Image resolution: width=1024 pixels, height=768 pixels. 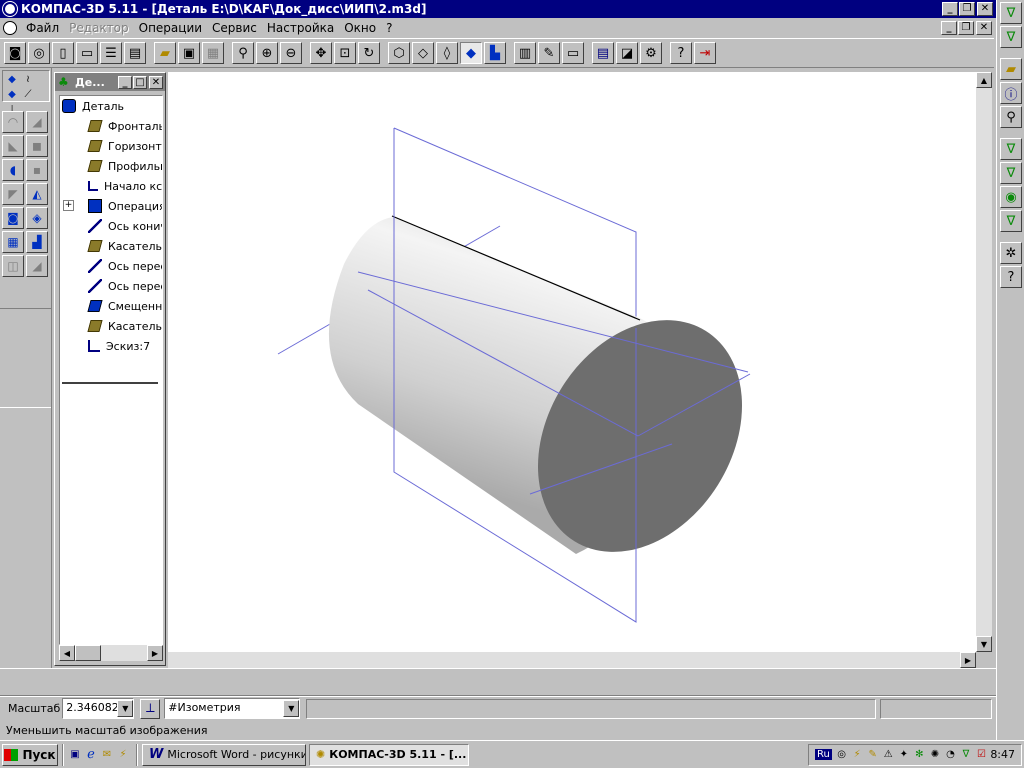 What do you see at coordinates (984, 362) in the screenshot?
I see `viewport-vscrollbar: ▲ ▼` at bounding box center [984, 362].